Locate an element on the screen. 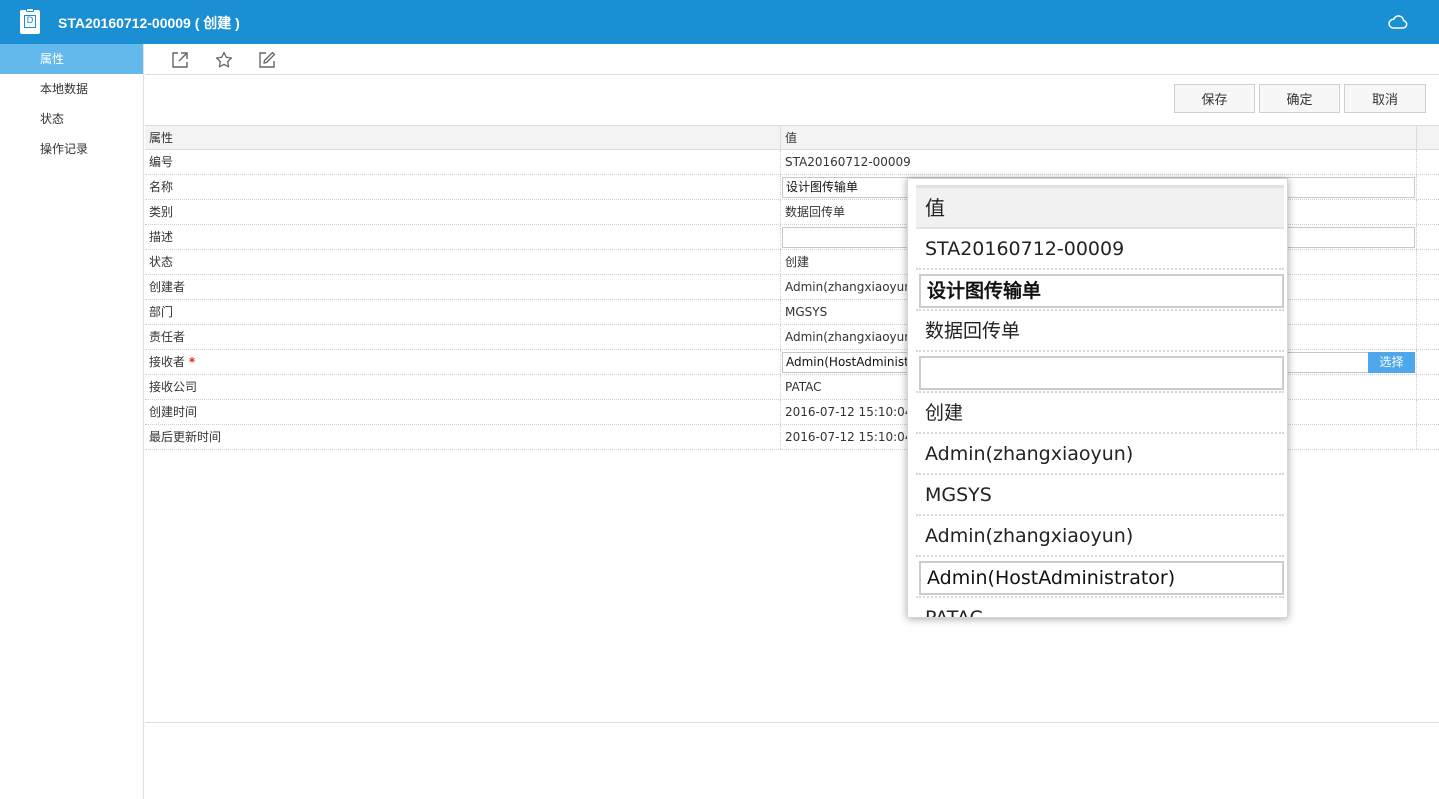 This screenshot has height=799, width=1439. zoom-name-input: 设计图传输单 is located at coordinates (1101, 291).